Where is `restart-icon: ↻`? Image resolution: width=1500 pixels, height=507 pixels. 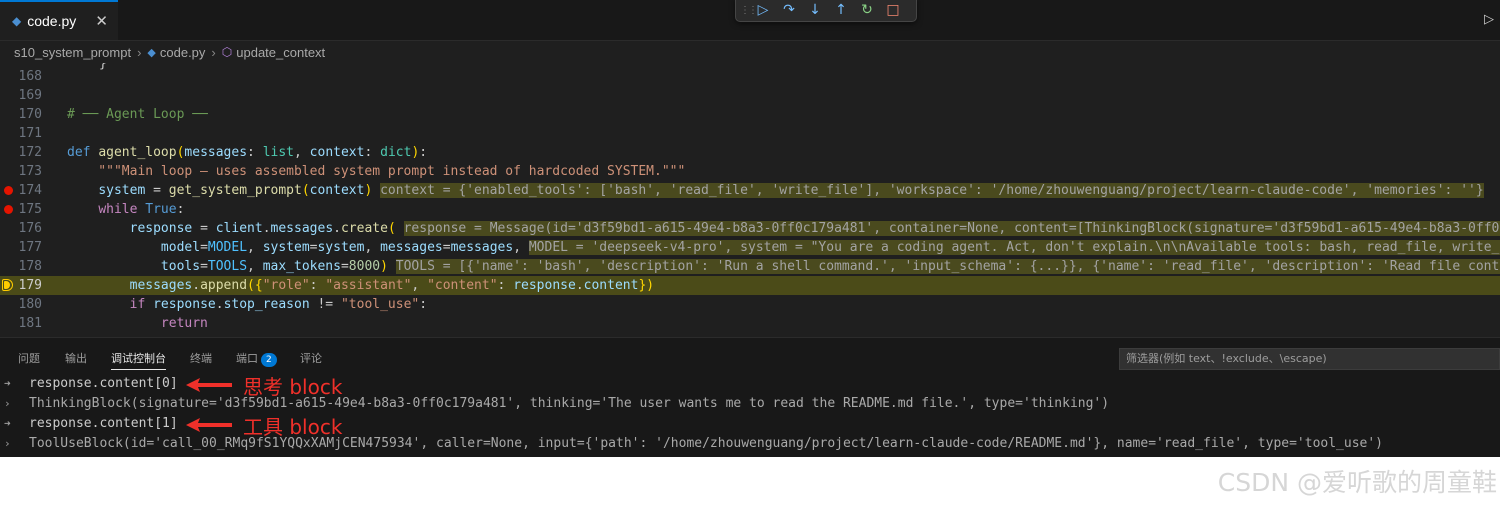 restart-icon: ↻ is located at coordinates (867, 10).